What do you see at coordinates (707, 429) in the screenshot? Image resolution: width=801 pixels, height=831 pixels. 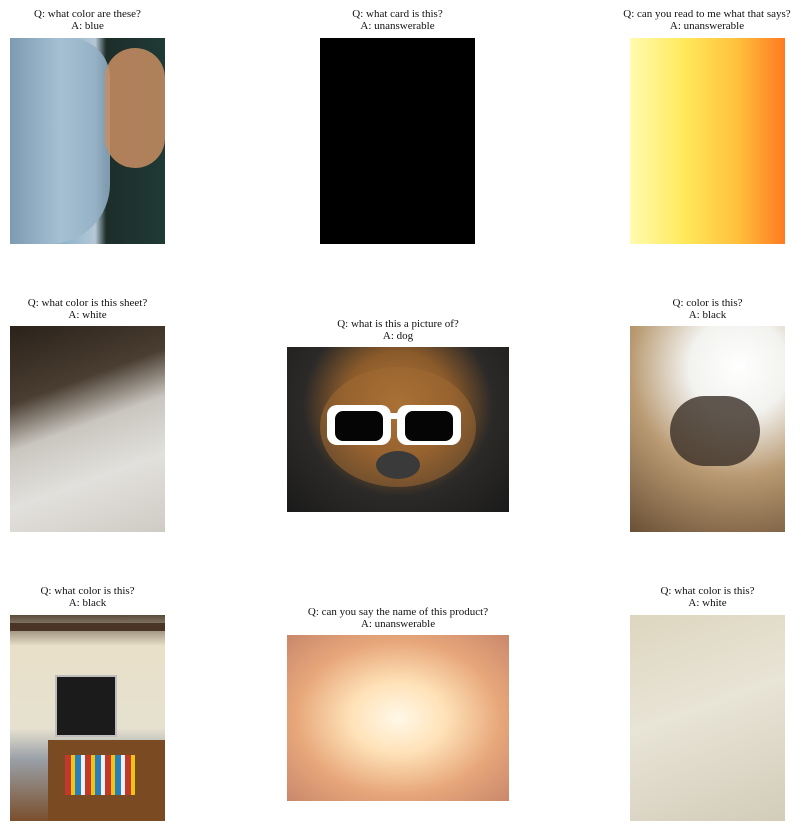 I see `photo-blurry-object-in-hand` at bounding box center [707, 429].